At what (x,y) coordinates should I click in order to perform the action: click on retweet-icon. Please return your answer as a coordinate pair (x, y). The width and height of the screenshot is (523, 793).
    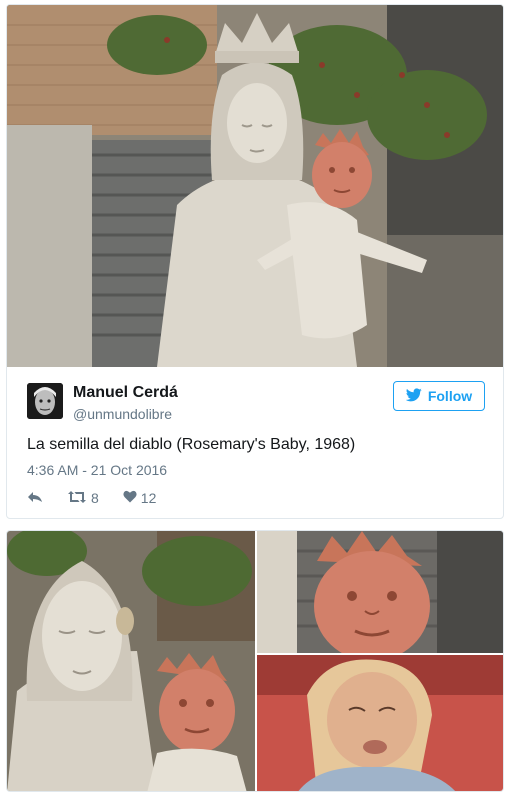
    Looking at the image, I should click on (77, 498).